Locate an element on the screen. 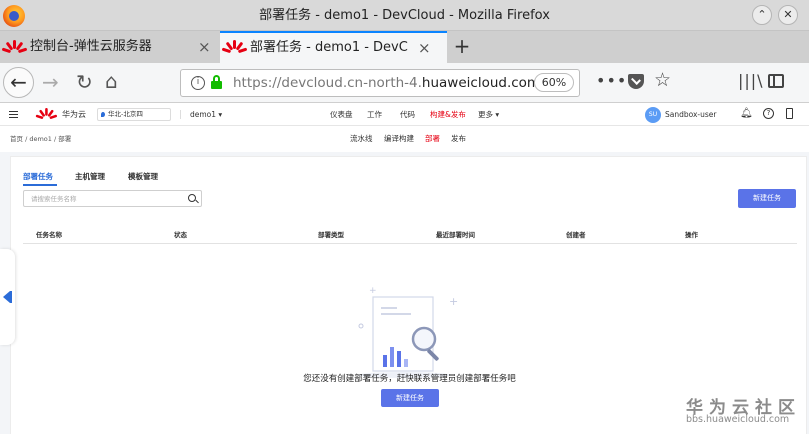 The height and width of the screenshot is (434, 809). page-actions-icon: ••• is located at coordinates (611, 80).